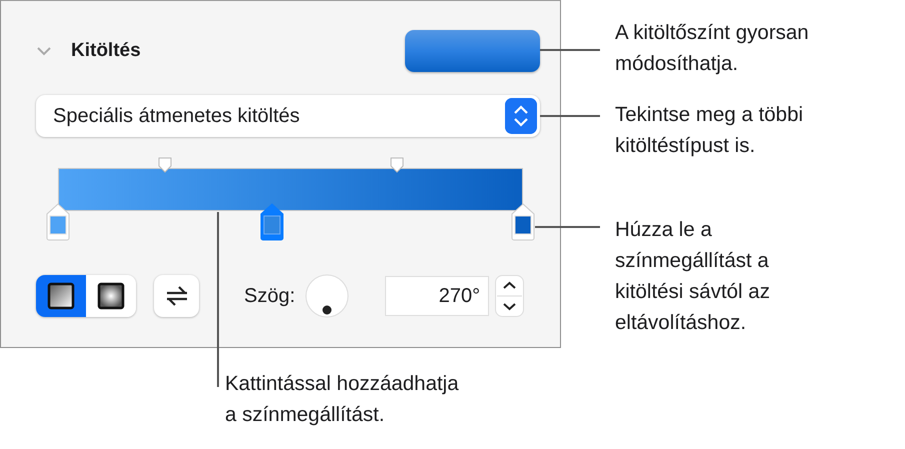  Describe the element at coordinates (270, 296) in the screenshot. I see `angle-label: Szög:` at that location.